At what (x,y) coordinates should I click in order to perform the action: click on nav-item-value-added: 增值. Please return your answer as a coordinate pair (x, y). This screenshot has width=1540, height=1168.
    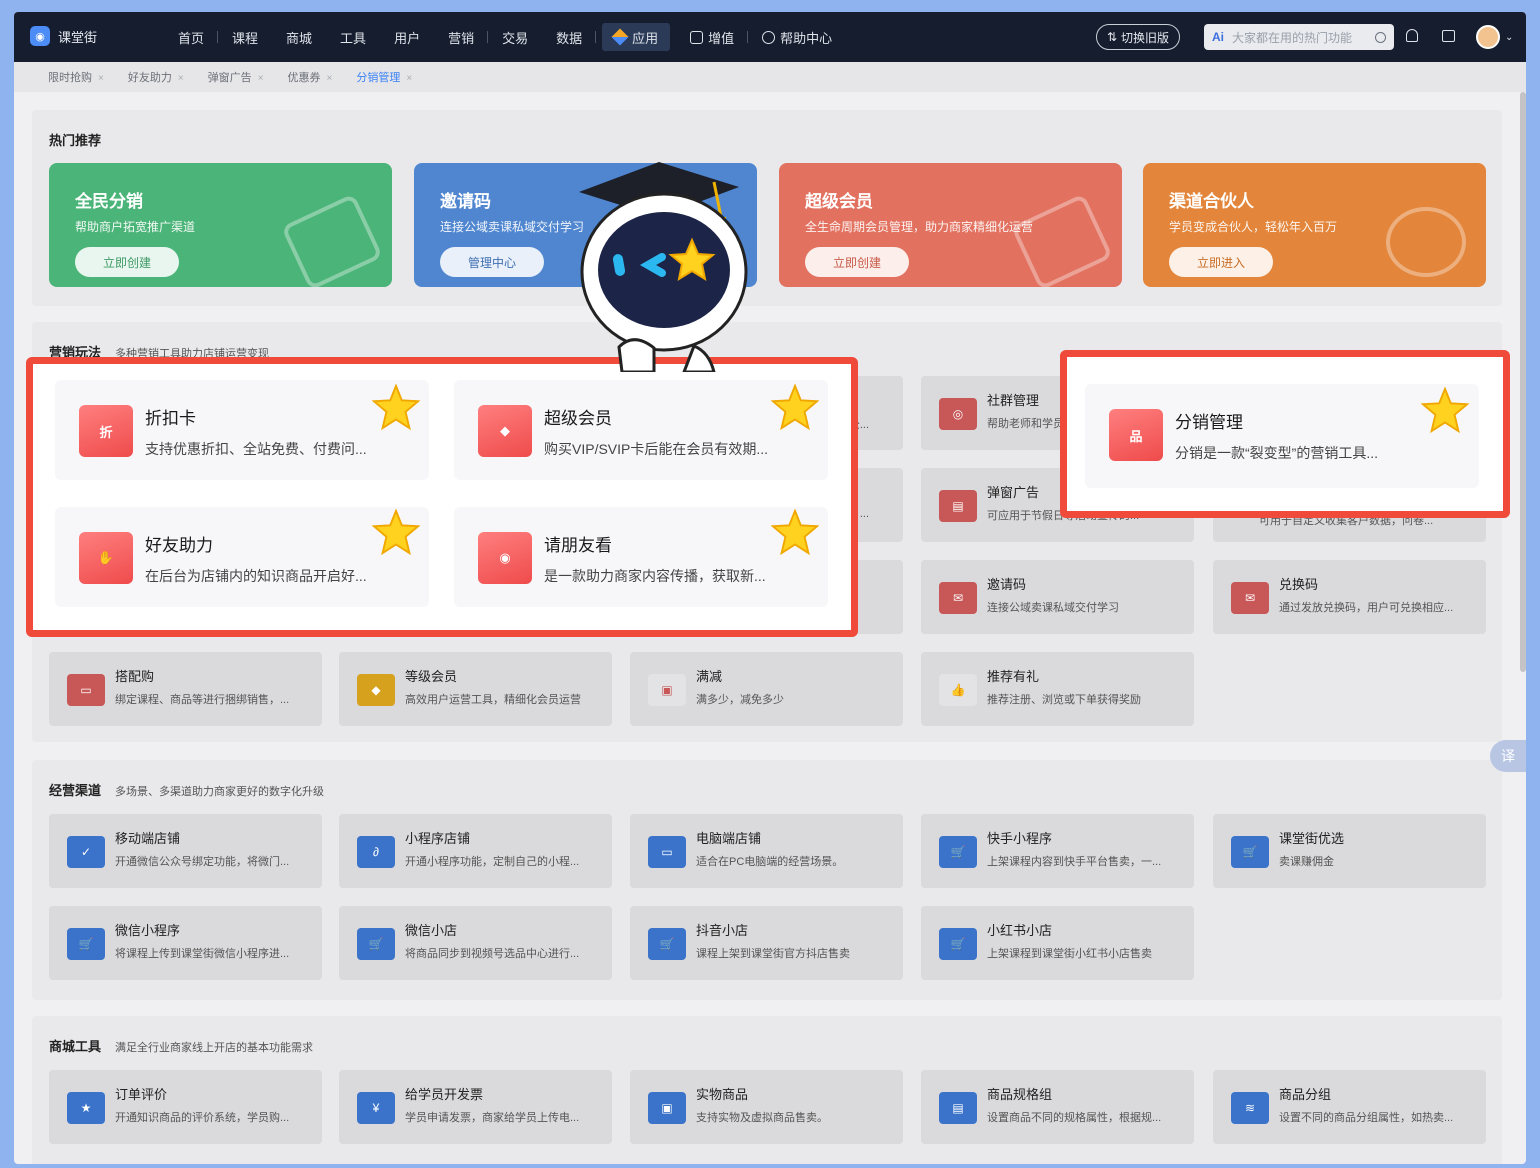
    Looking at the image, I should click on (712, 37).